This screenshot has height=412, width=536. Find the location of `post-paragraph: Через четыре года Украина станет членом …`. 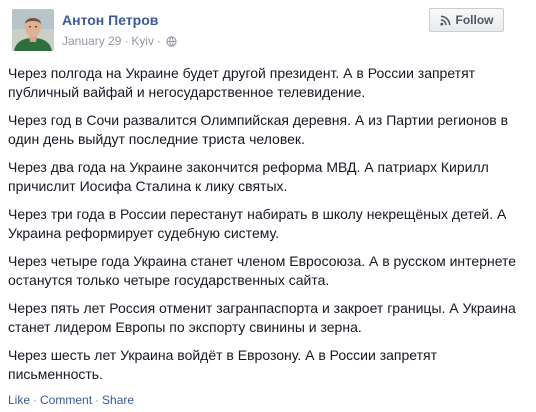

post-paragraph: Через четыре года Украина станет членом … is located at coordinates (262, 270).